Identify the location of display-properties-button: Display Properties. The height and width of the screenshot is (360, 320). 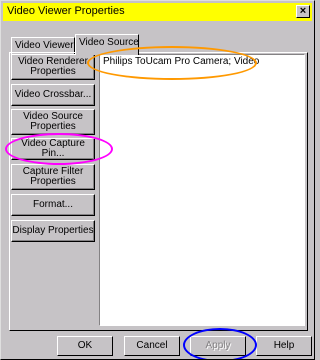
(53, 231).